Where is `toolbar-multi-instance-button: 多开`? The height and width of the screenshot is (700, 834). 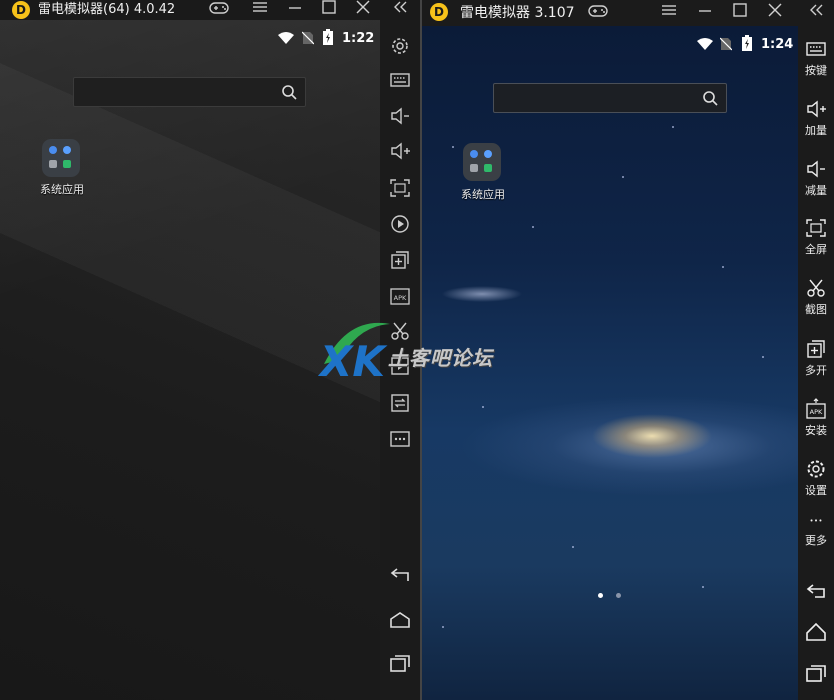 toolbar-multi-instance-button: 多开 is located at coordinates (816, 358).